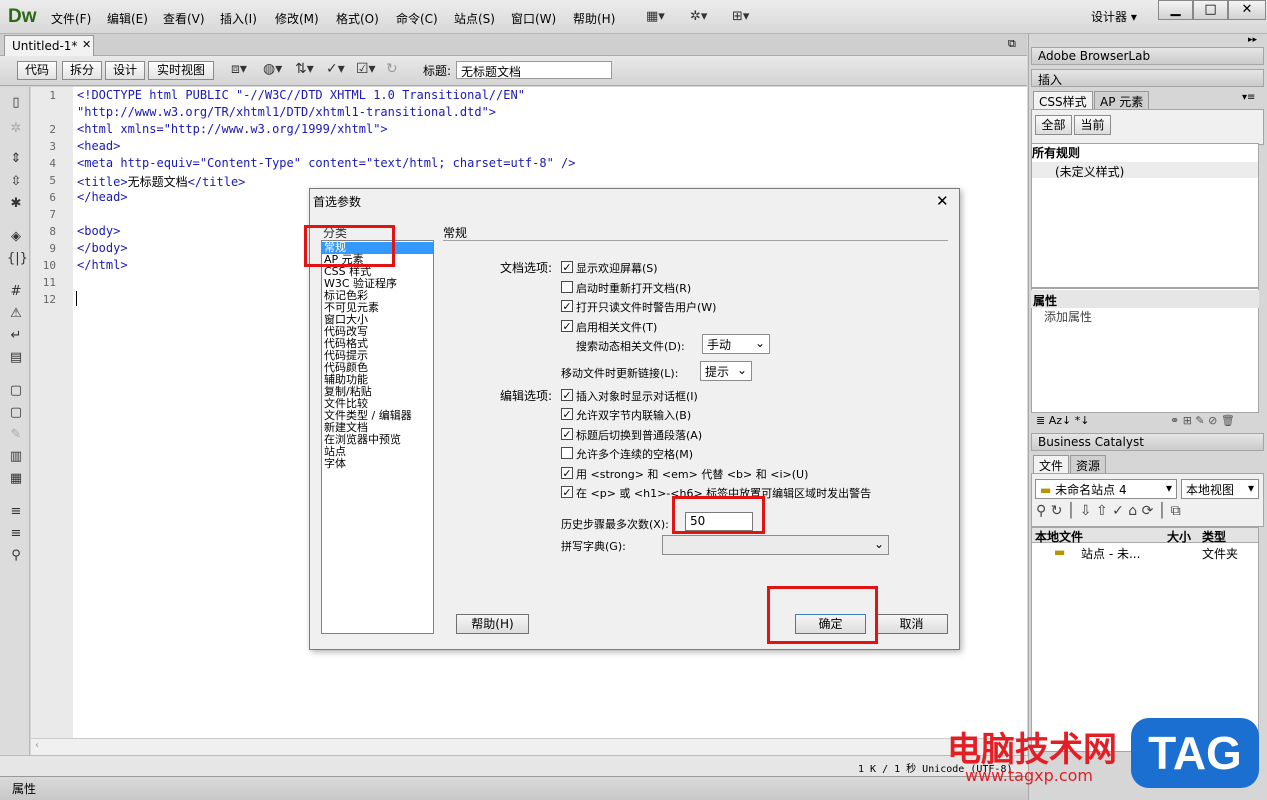  What do you see at coordinates (272, 69) in the screenshot?
I see `preview-icon: ◍▾` at bounding box center [272, 69].